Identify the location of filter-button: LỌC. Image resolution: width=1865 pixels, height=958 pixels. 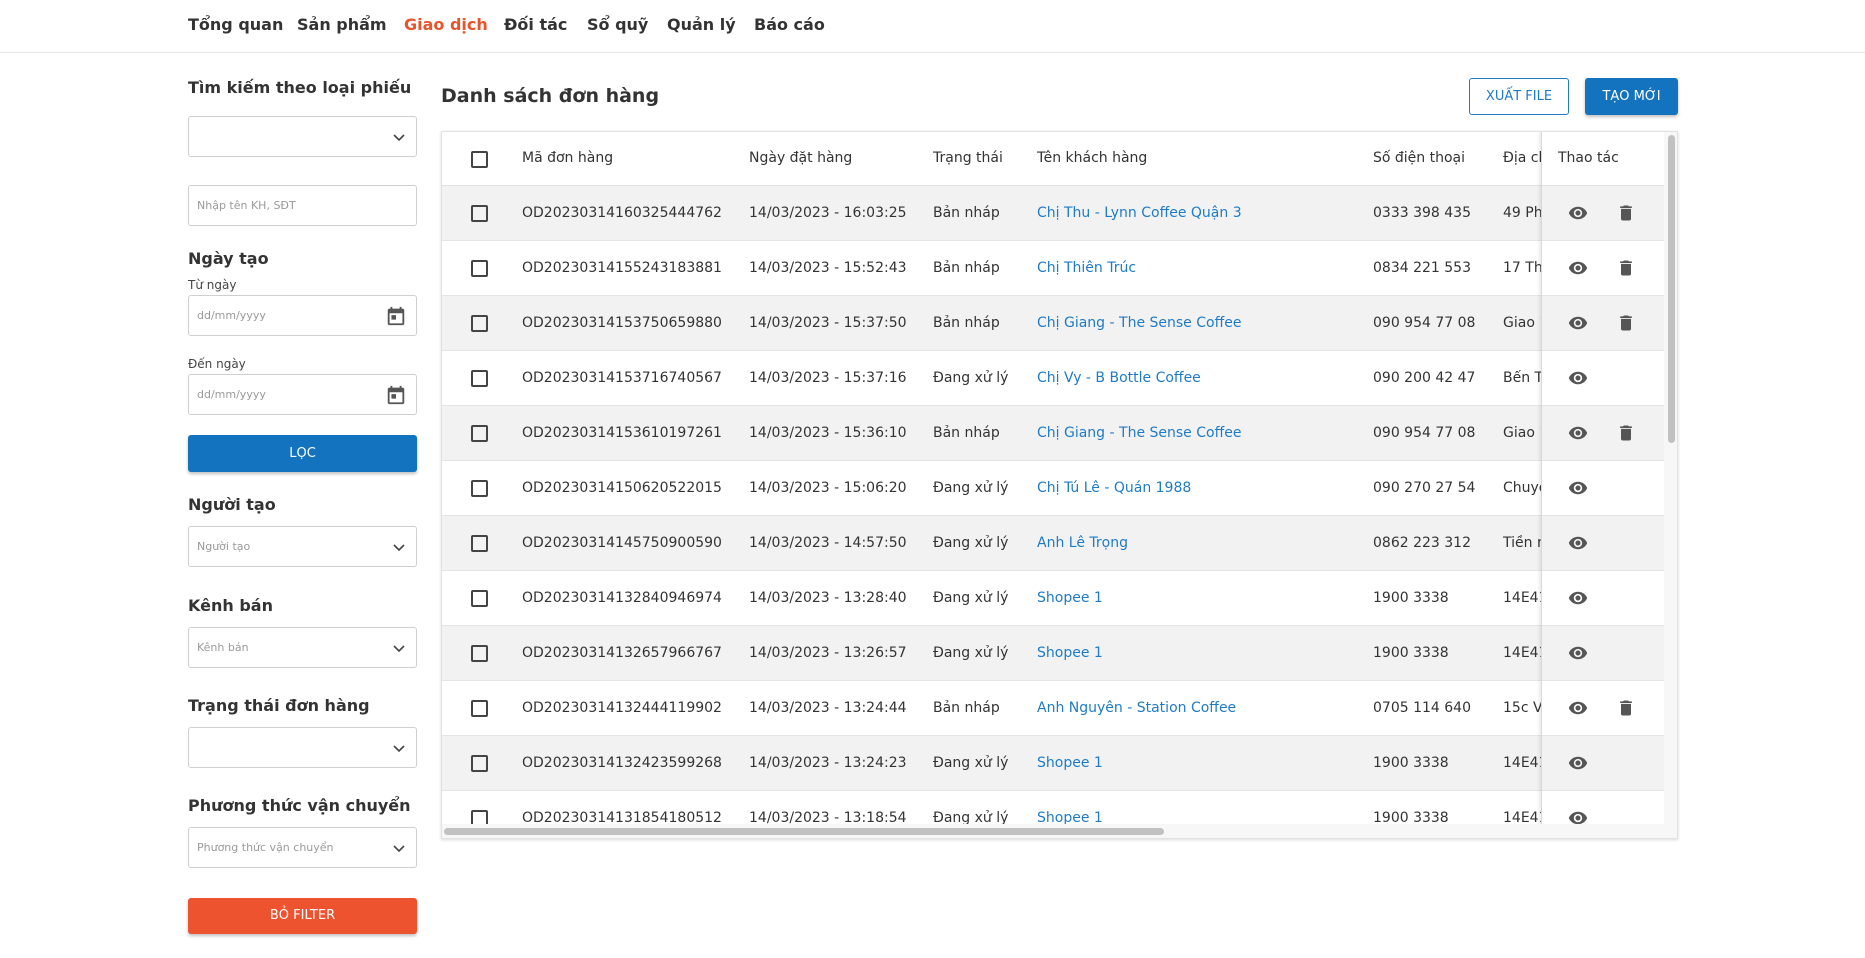
(302, 453).